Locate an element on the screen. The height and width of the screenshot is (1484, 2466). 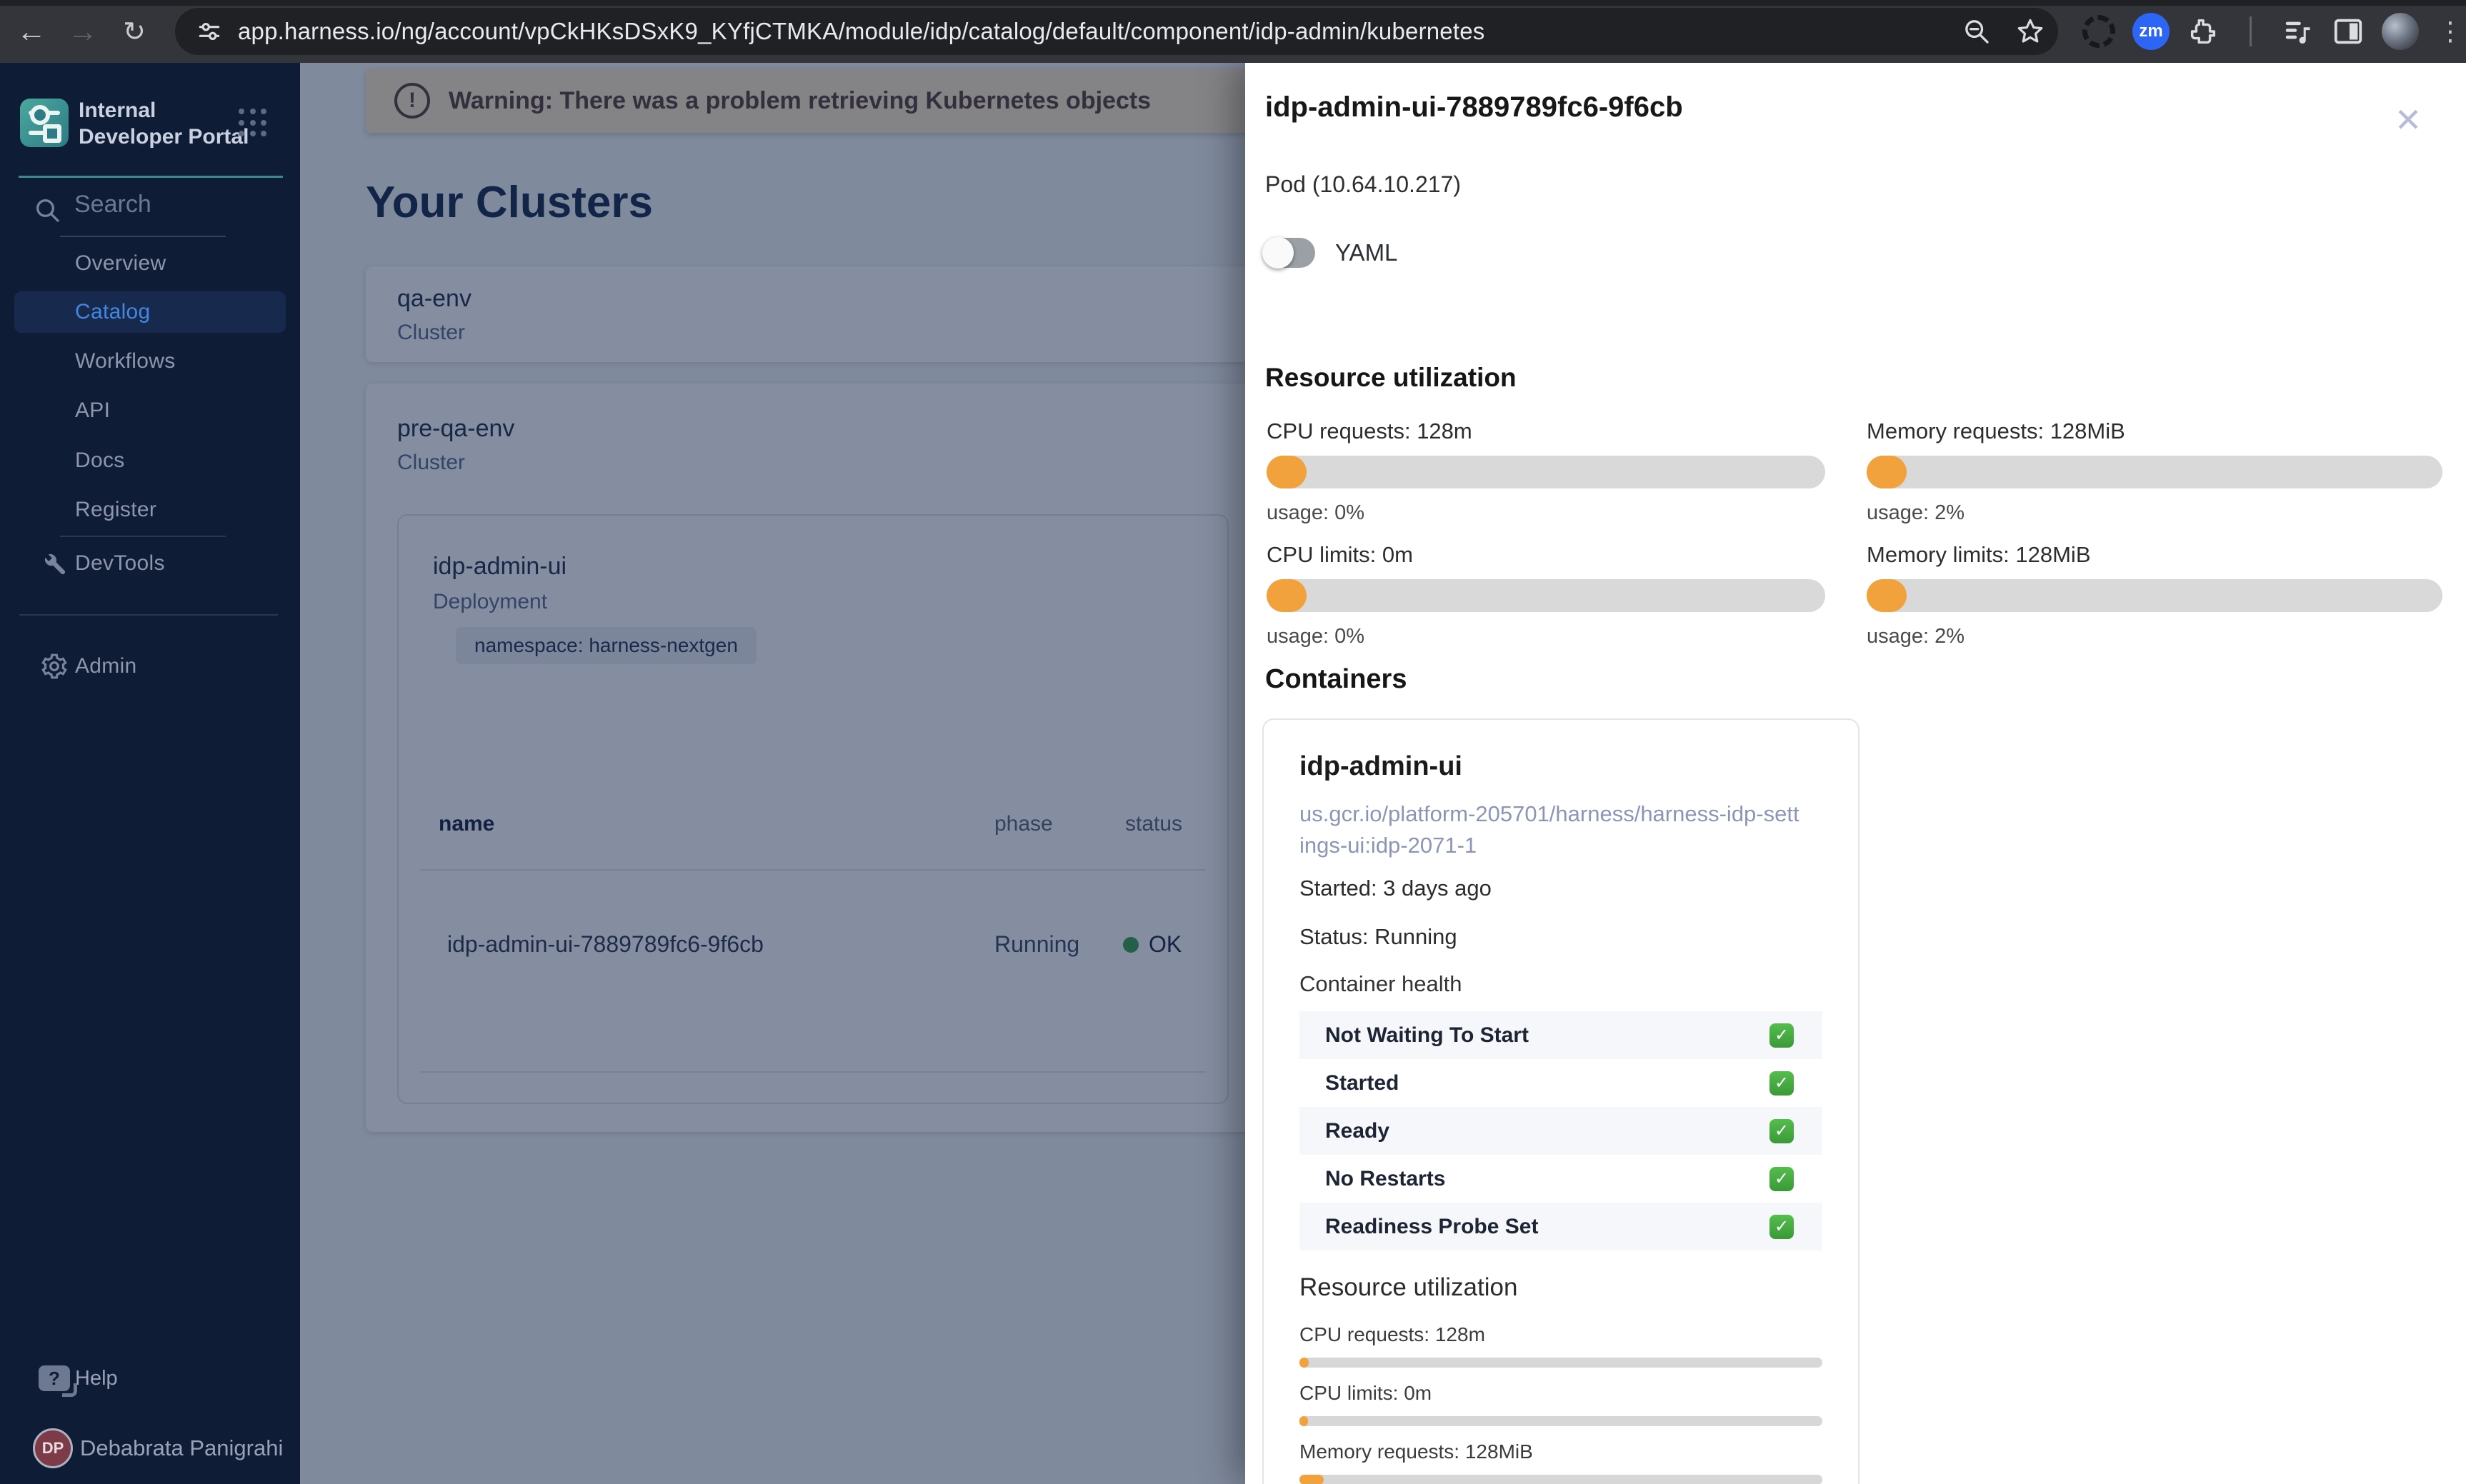
sidebar-search is located at coordinates (150, 215).